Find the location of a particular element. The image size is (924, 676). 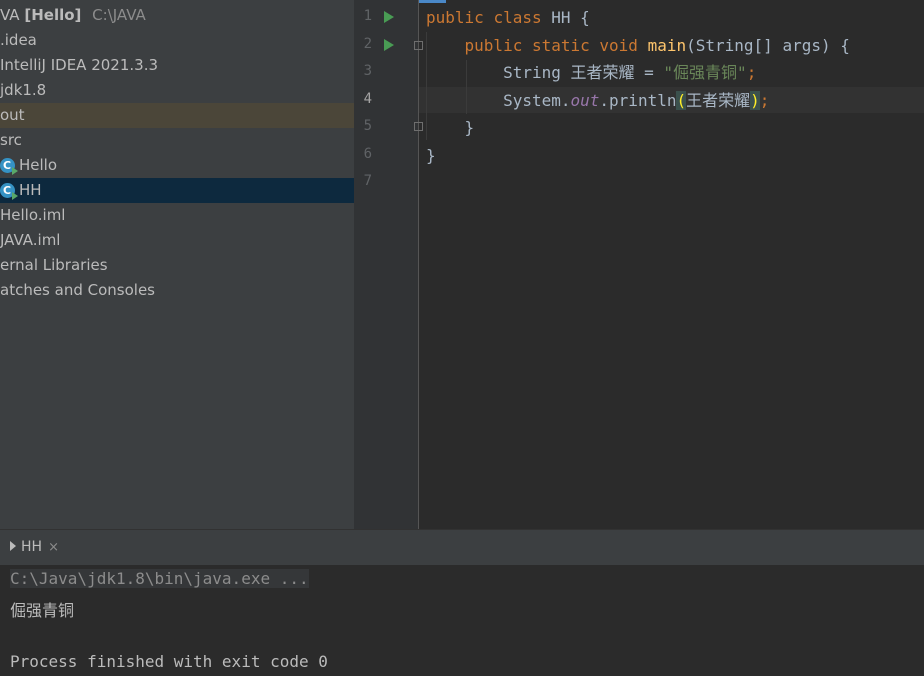

root-module: [Hello] is located at coordinates (53, 15).